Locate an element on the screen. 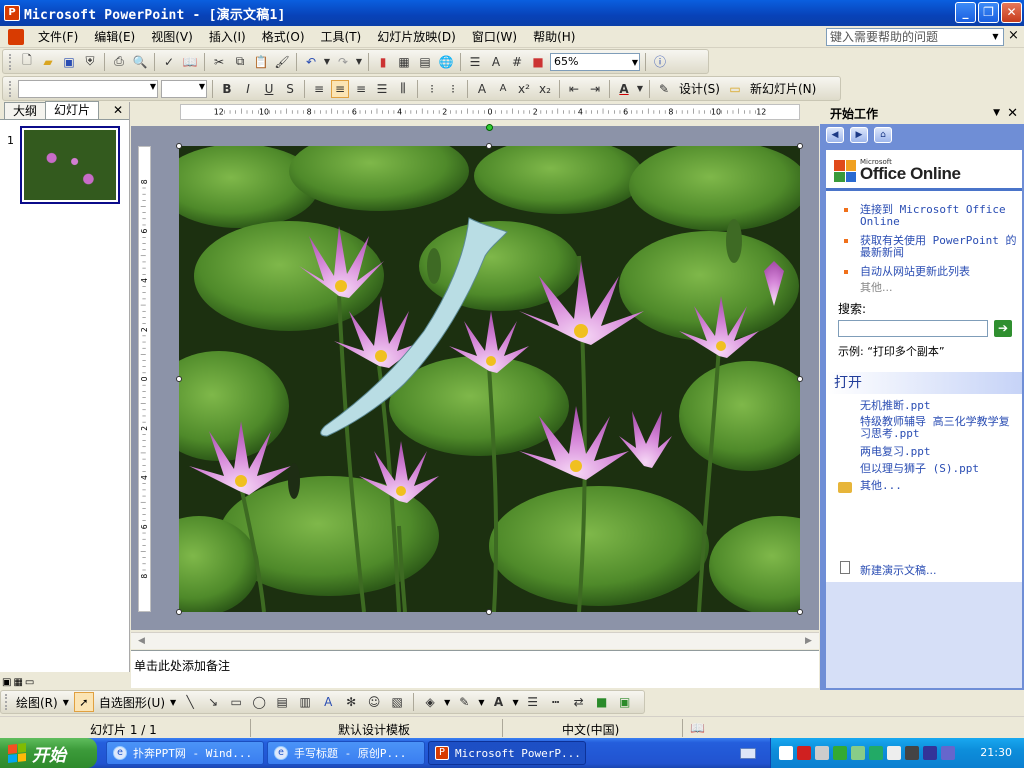 Image resolution: width=1024 pixels, height=768 pixels. paste-icon: 📋 is located at coordinates (261, 62).